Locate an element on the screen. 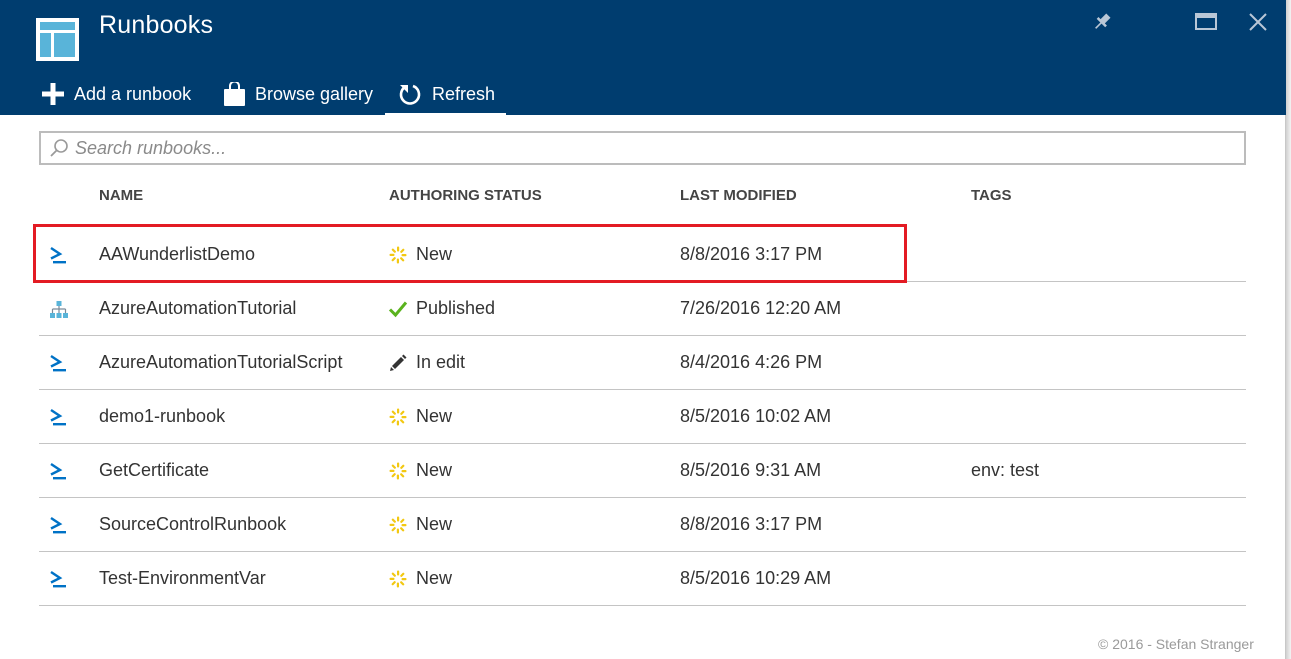 This screenshot has width=1291, height=659. last-modified: 8/5/2016 10:02 AM is located at coordinates (756, 416).